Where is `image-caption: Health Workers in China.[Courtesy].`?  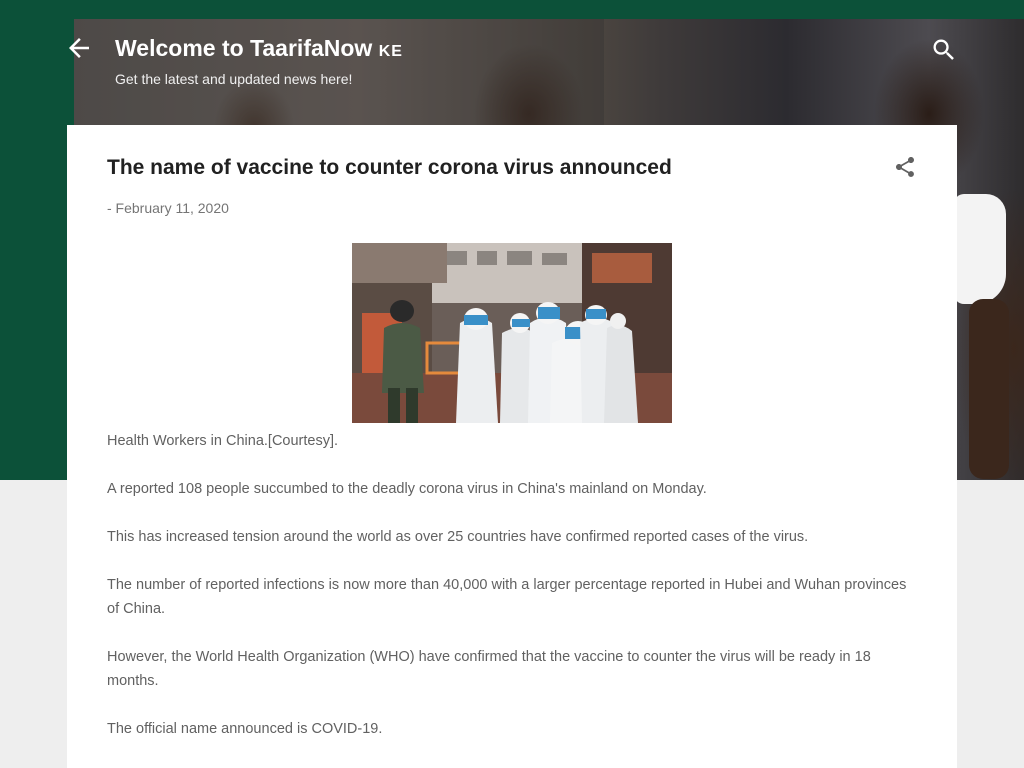 image-caption: Health Workers in China.[Courtesy]. is located at coordinates (223, 441).